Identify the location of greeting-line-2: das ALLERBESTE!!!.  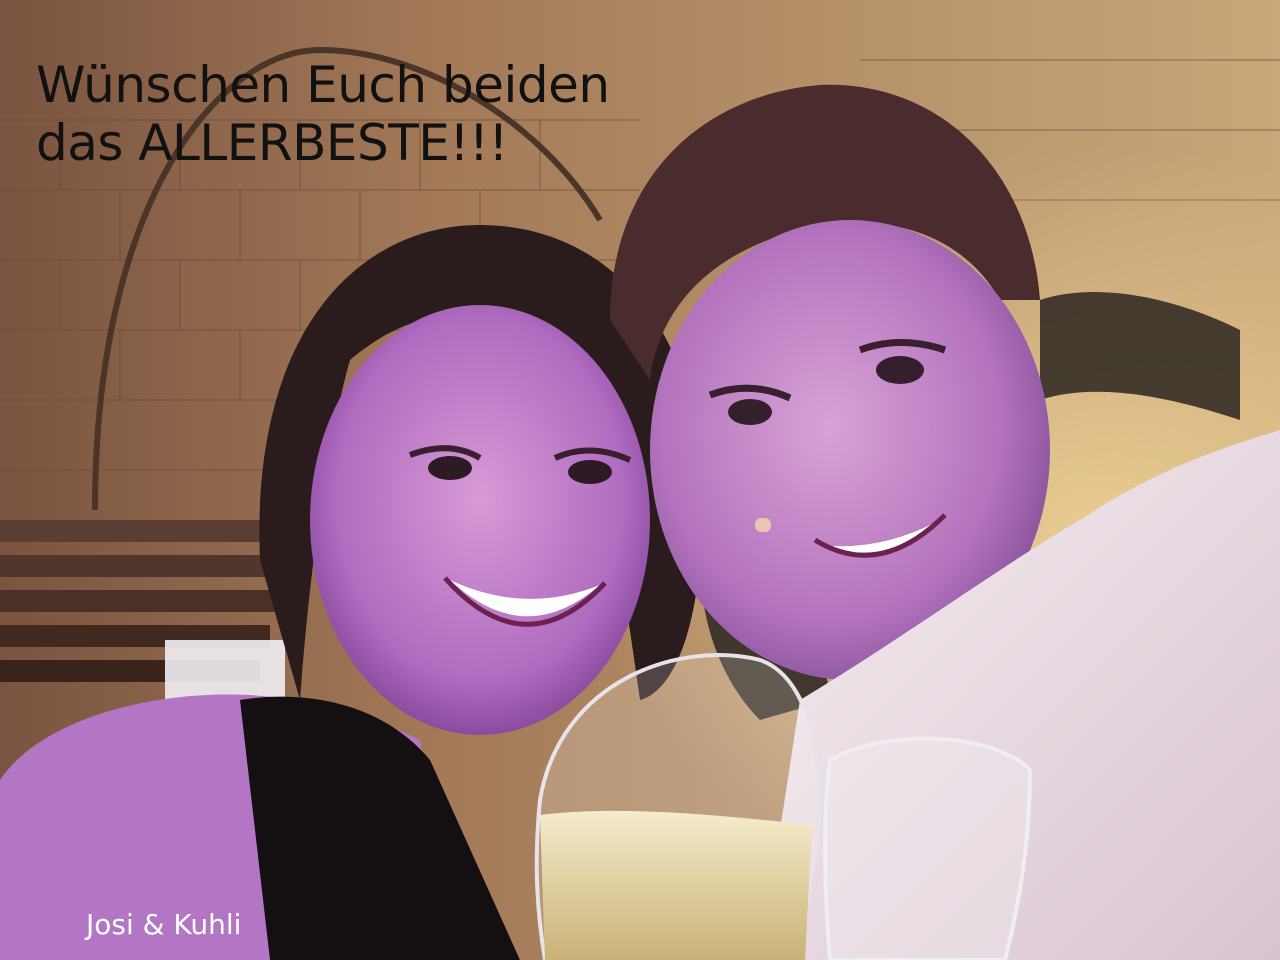
(272, 143).